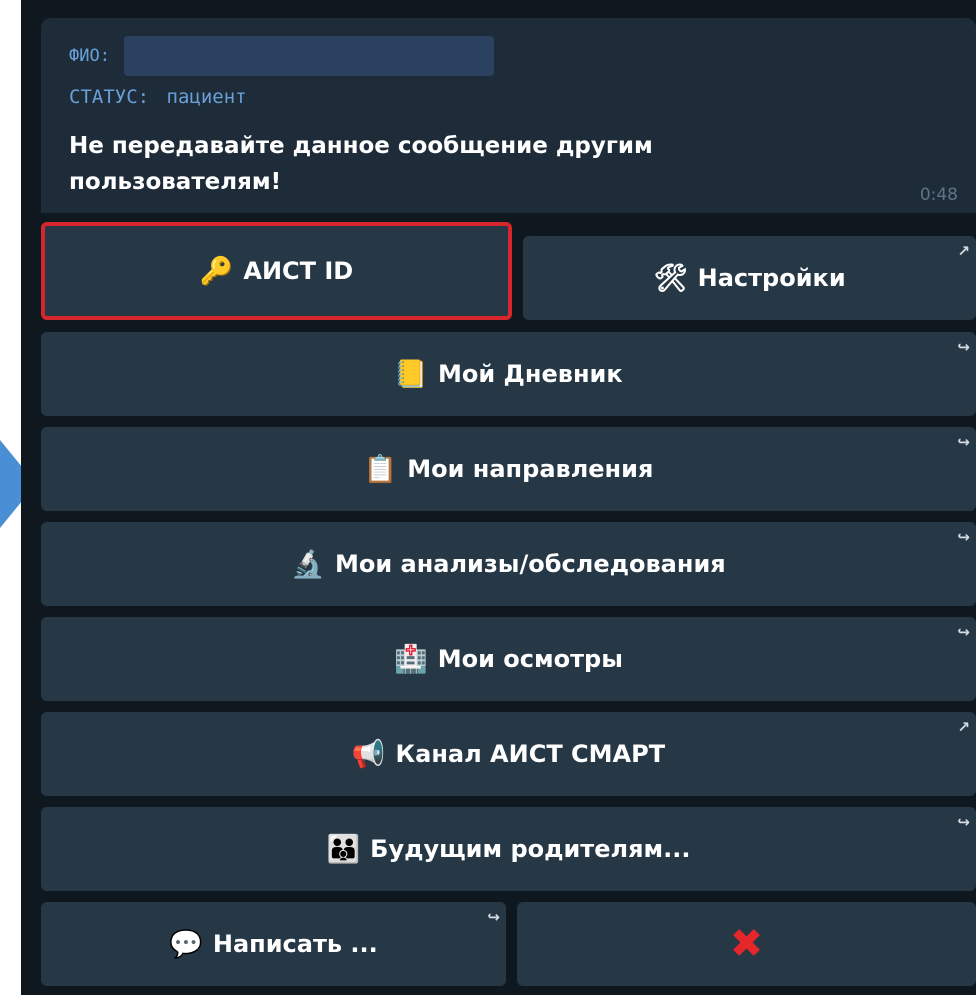 Image resolution: width=976 pixels, height=995 pixels. I want to click on tools-icon: 🛠, so click(670, 278).